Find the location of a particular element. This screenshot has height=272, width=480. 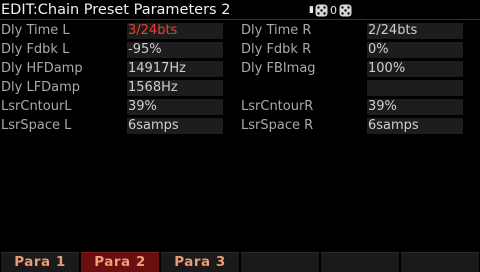

param-value-dly-fdbk-r: 0% is located at coordinates (415, 50).